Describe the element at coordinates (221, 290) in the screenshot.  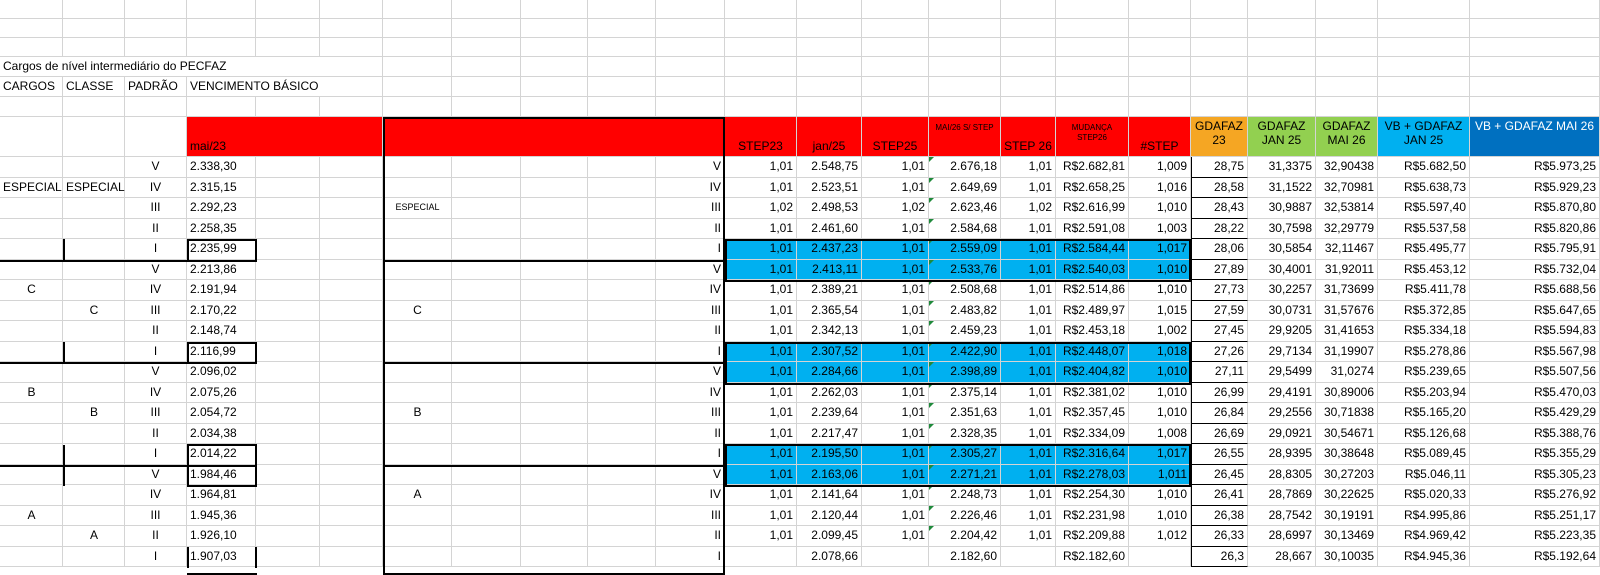
I see `vb-cell: 2.191,94` at that location.